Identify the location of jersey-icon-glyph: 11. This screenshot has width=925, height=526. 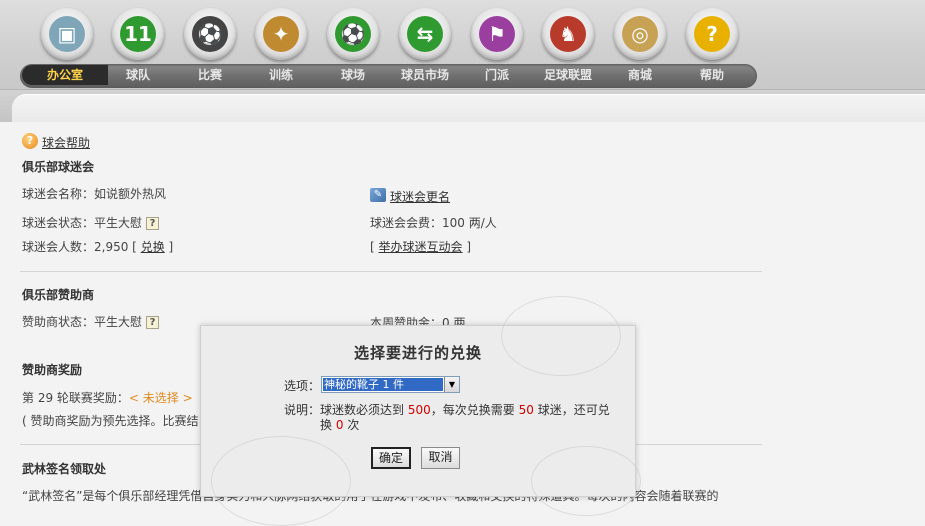
(138, 34).